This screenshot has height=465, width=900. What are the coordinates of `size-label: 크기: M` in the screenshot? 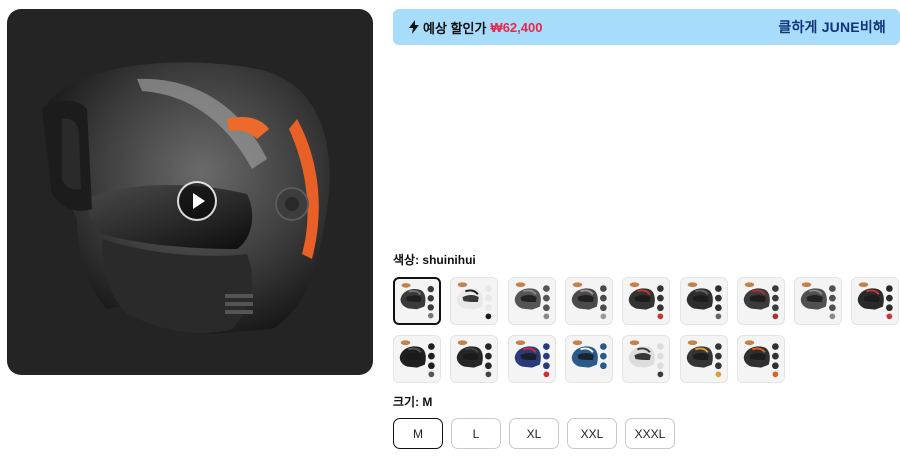 It's located at (413, 402).